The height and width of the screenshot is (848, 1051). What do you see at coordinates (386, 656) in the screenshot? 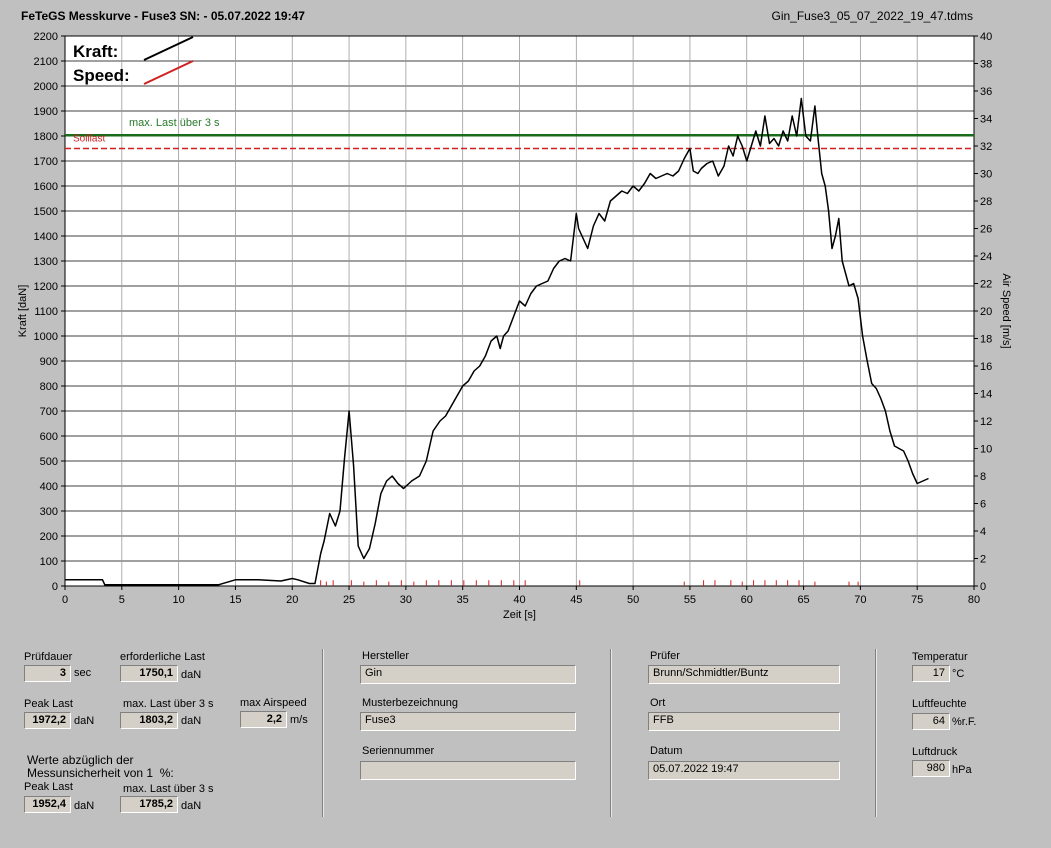
I see `hersteller-label: Hersteller` at bounding box center [386, 656].